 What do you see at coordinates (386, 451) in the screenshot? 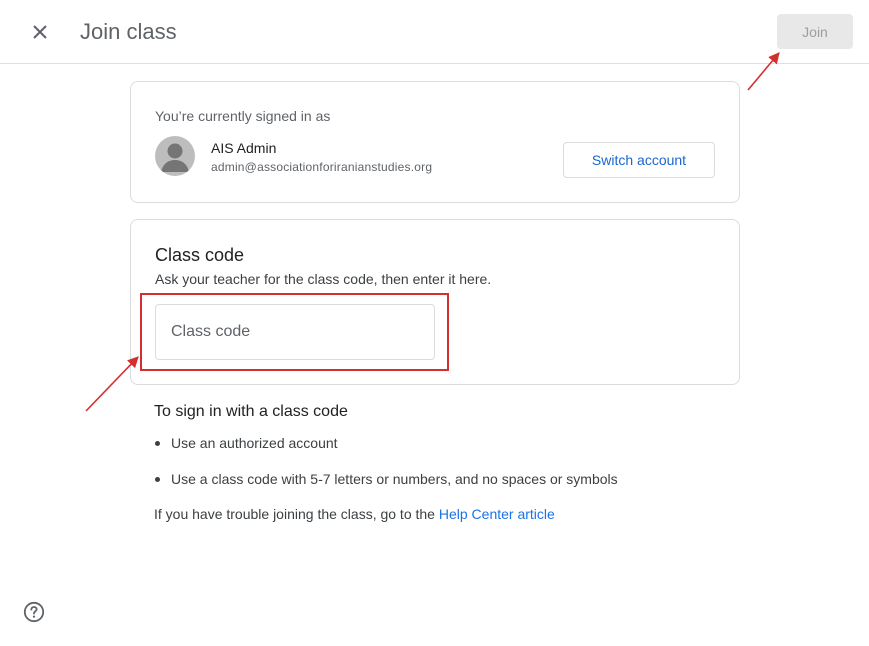
I see `list-item: Use an authorized account` at bounding box center [386, 451].